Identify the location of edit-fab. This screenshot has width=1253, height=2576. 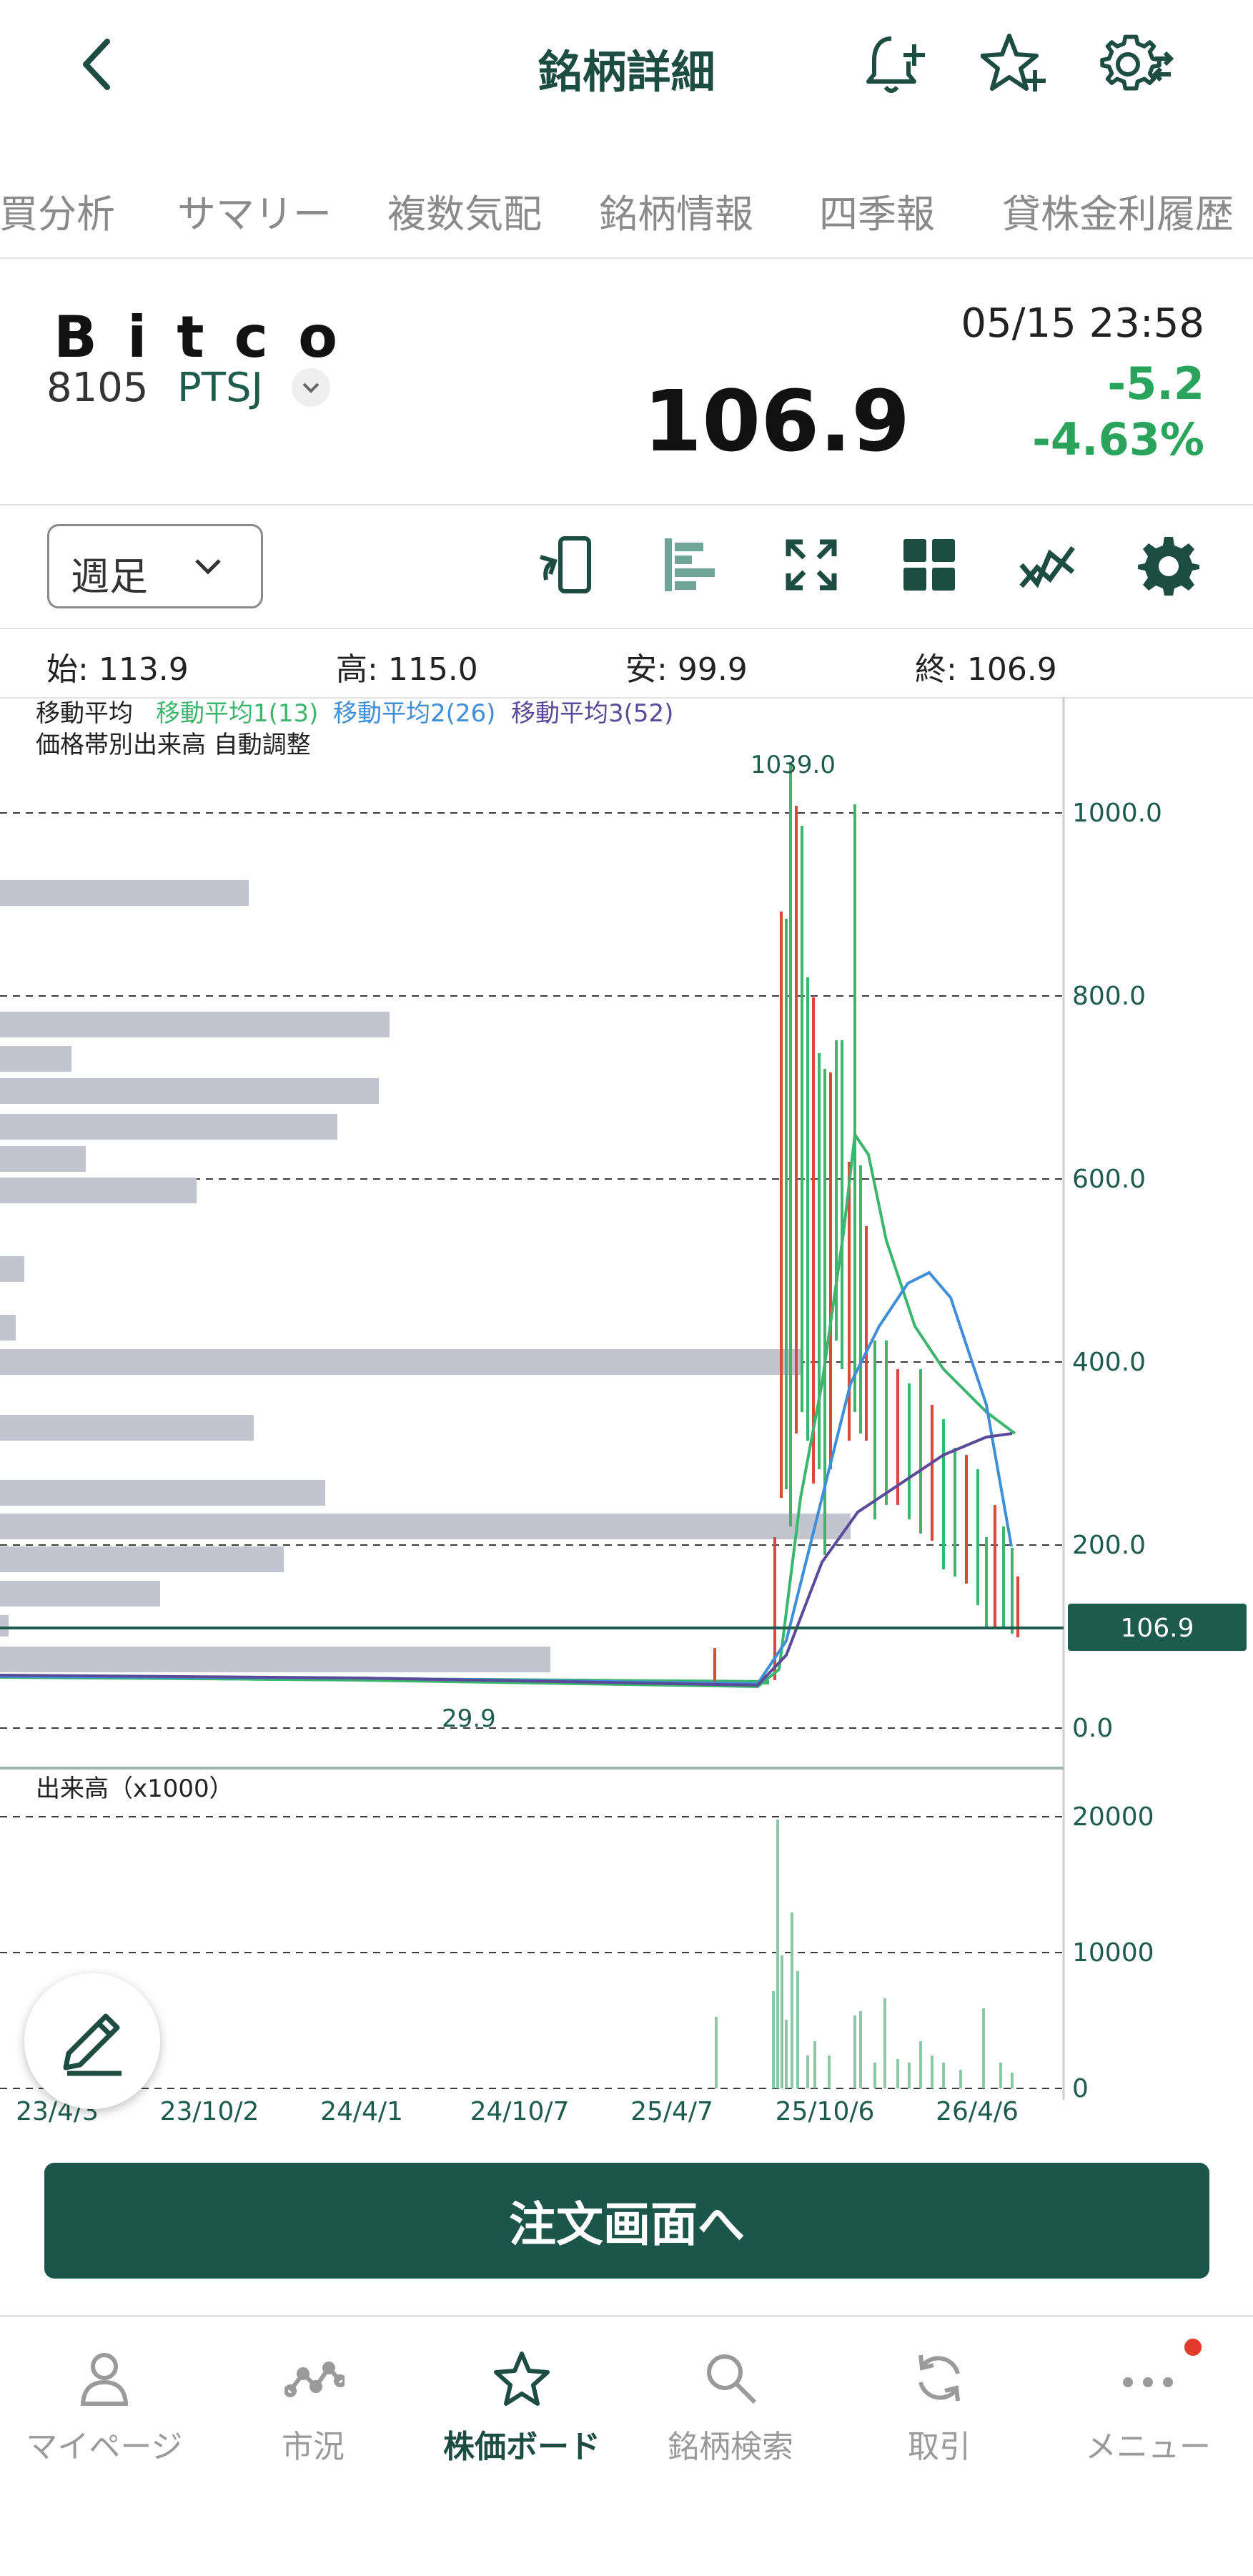
(92, 2041).